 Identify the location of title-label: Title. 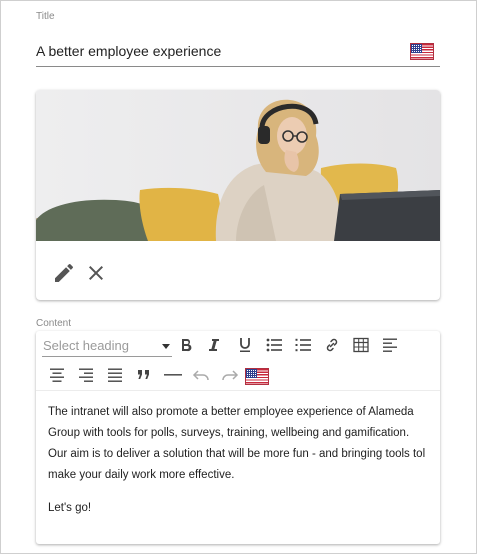
(45, 16).